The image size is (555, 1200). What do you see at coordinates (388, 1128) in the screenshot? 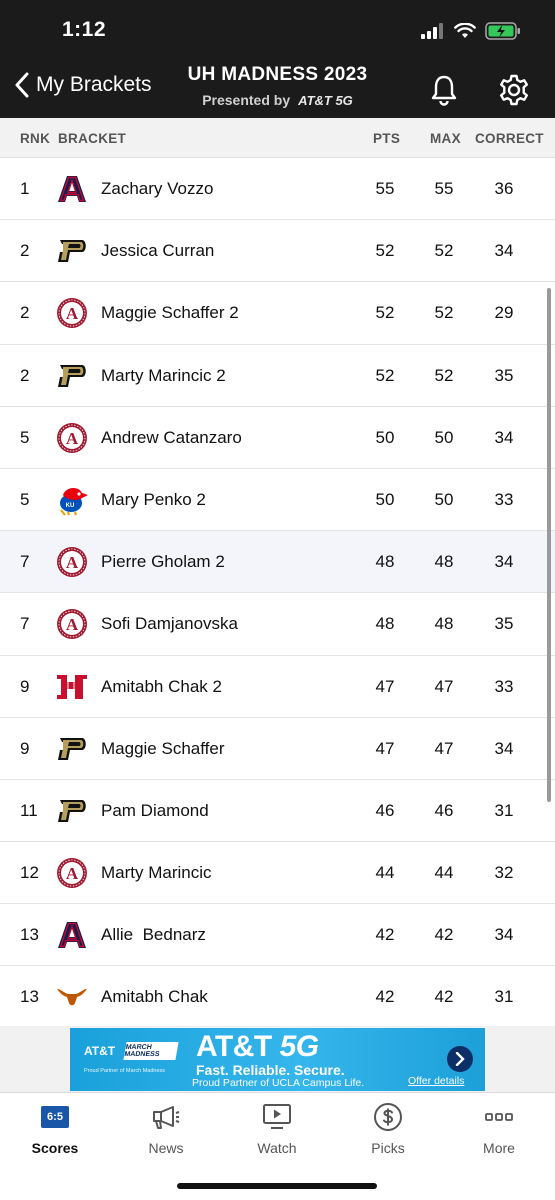
I see `tab-picks: Picks` at bounding box center [388, 1128].